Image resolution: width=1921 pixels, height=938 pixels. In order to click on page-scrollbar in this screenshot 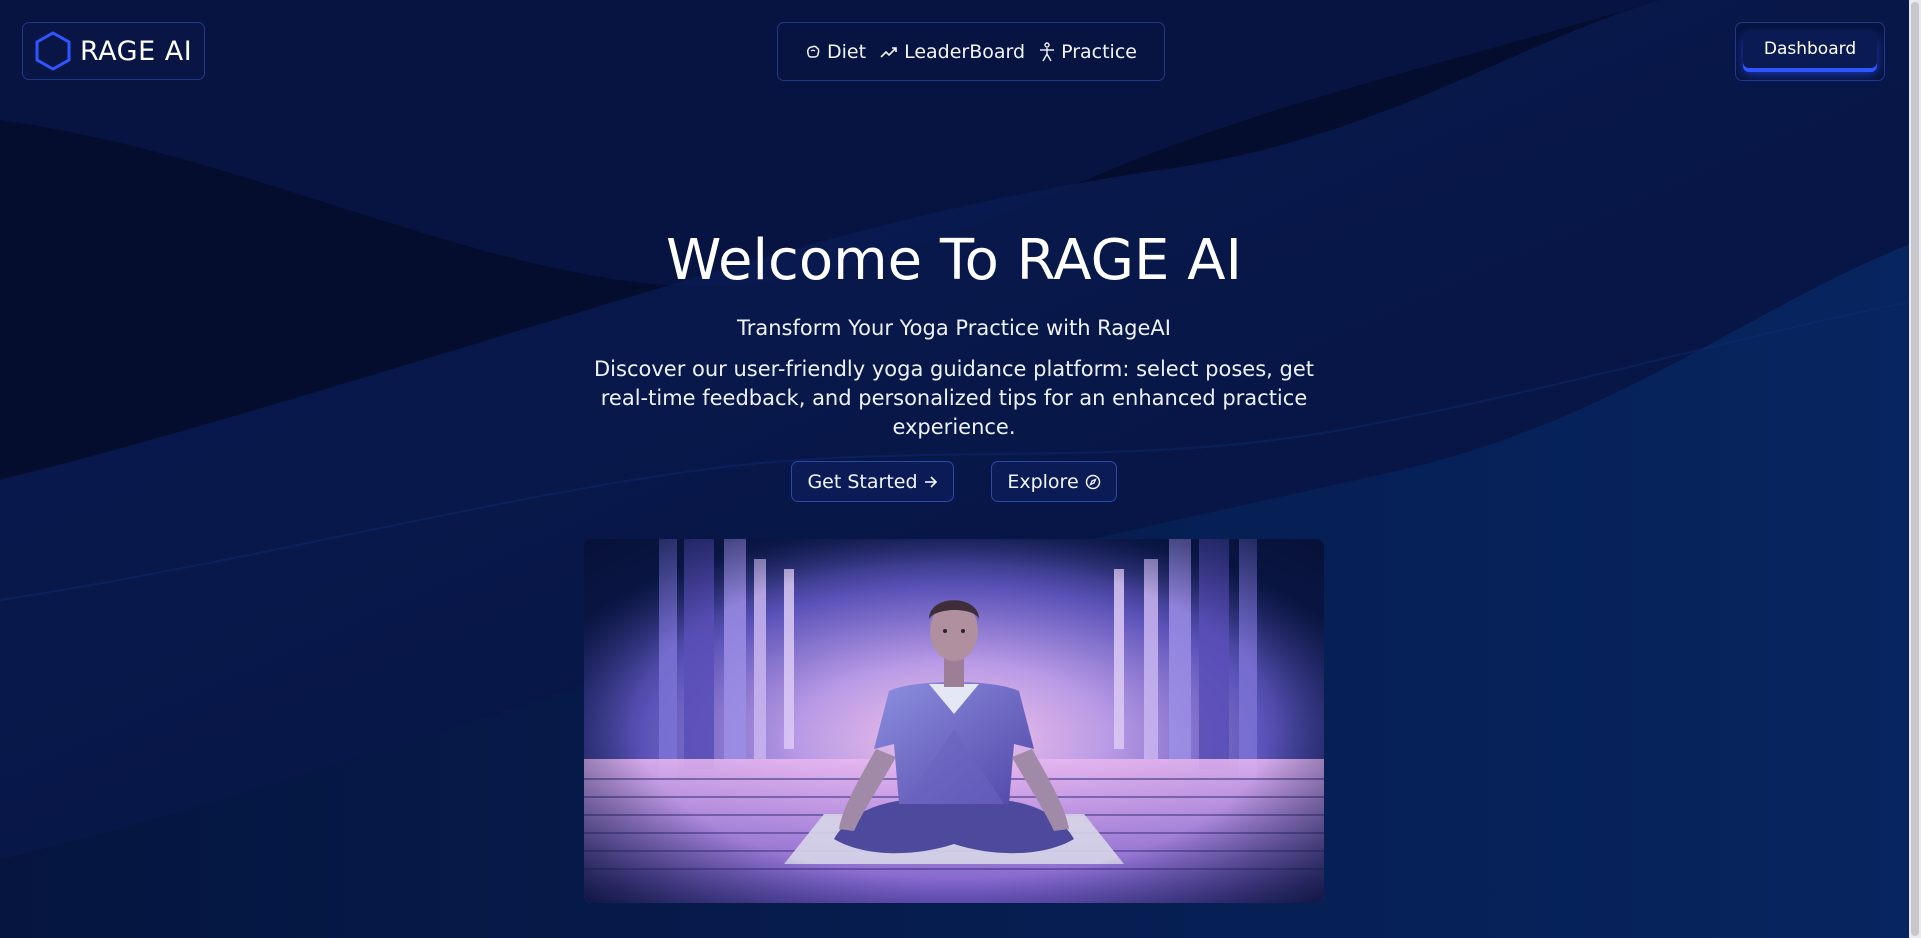, I will do `click(1915, 469)`.